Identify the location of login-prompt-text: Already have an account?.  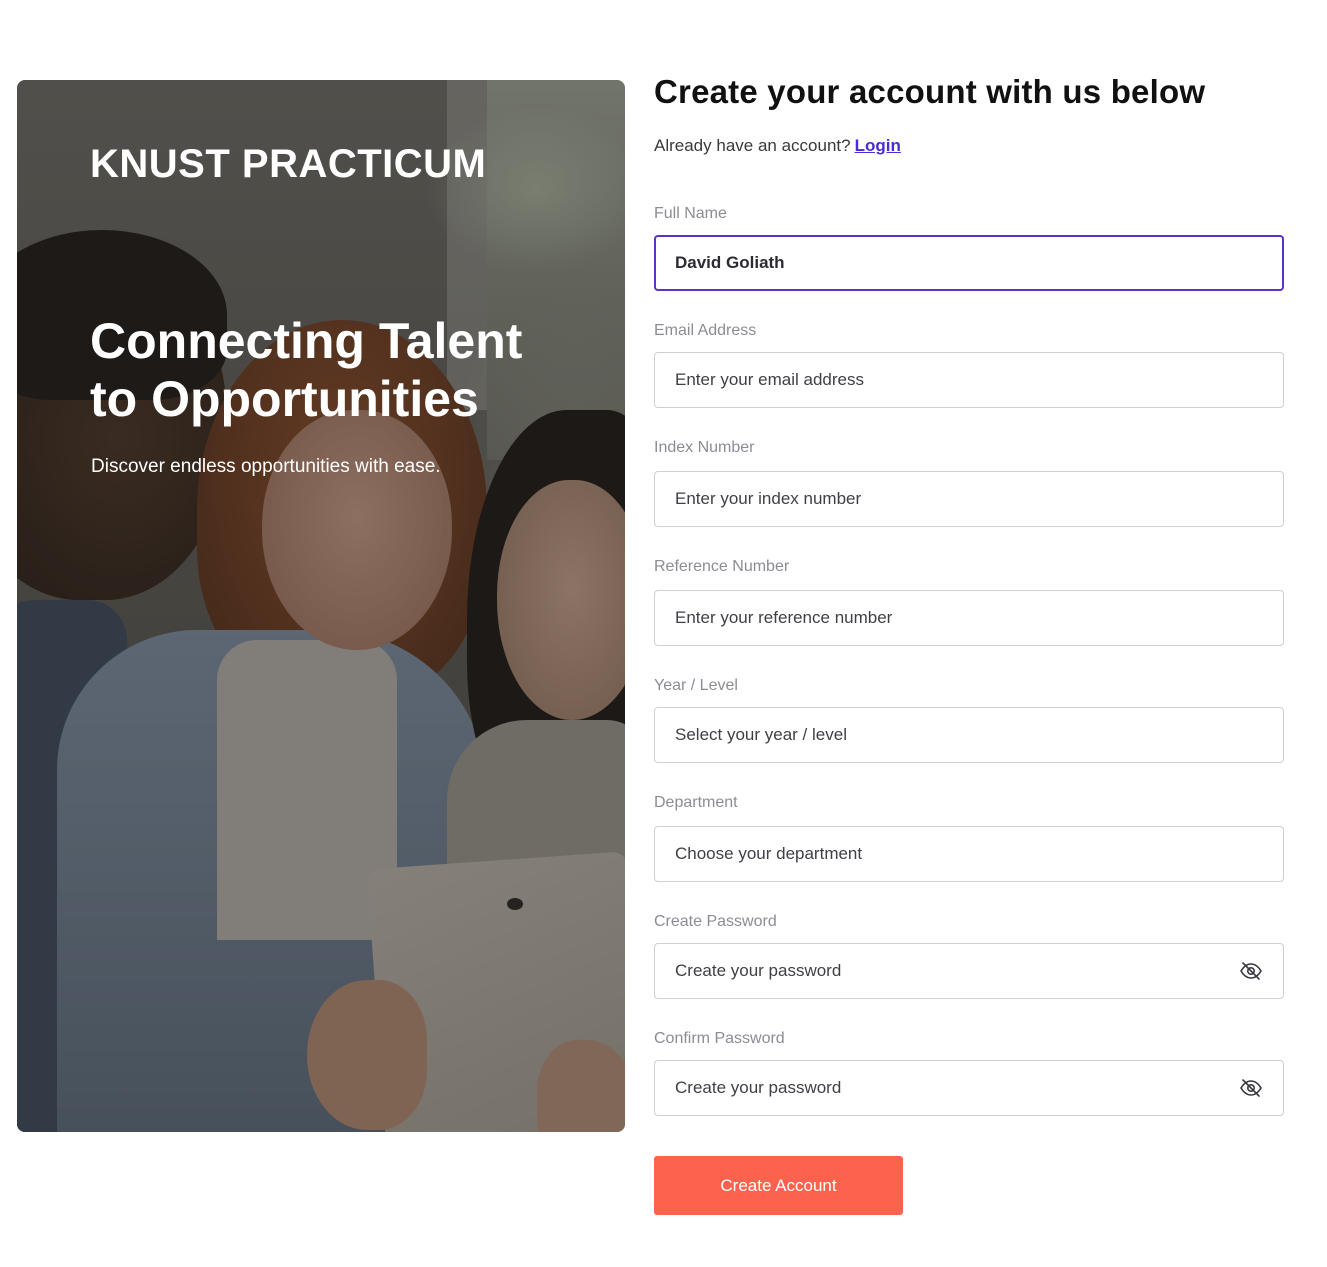
(752, 145).